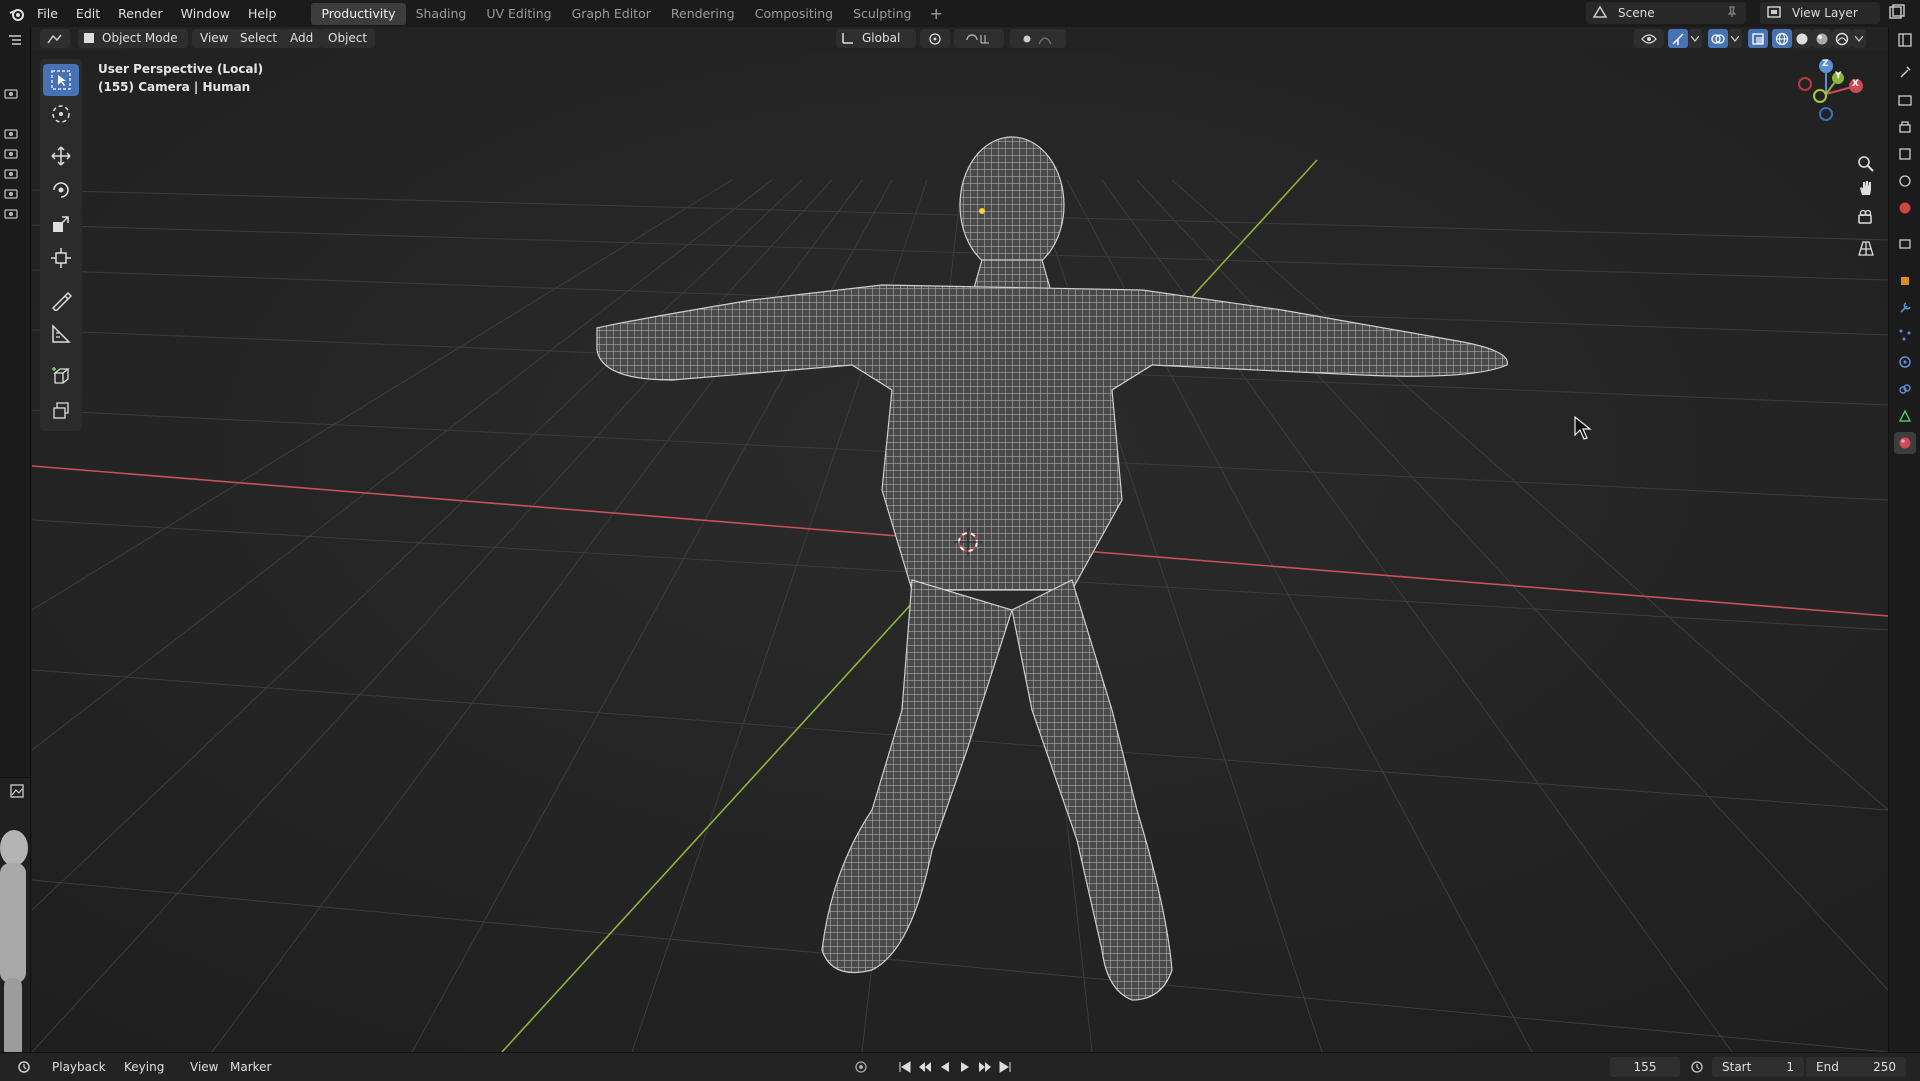 The width and height of the screenshot is (1920, 1081). What do you see at coordinates (935, 38) in the screenshot?
I see `pivot-point-icon` at bounding box center [935, 38].